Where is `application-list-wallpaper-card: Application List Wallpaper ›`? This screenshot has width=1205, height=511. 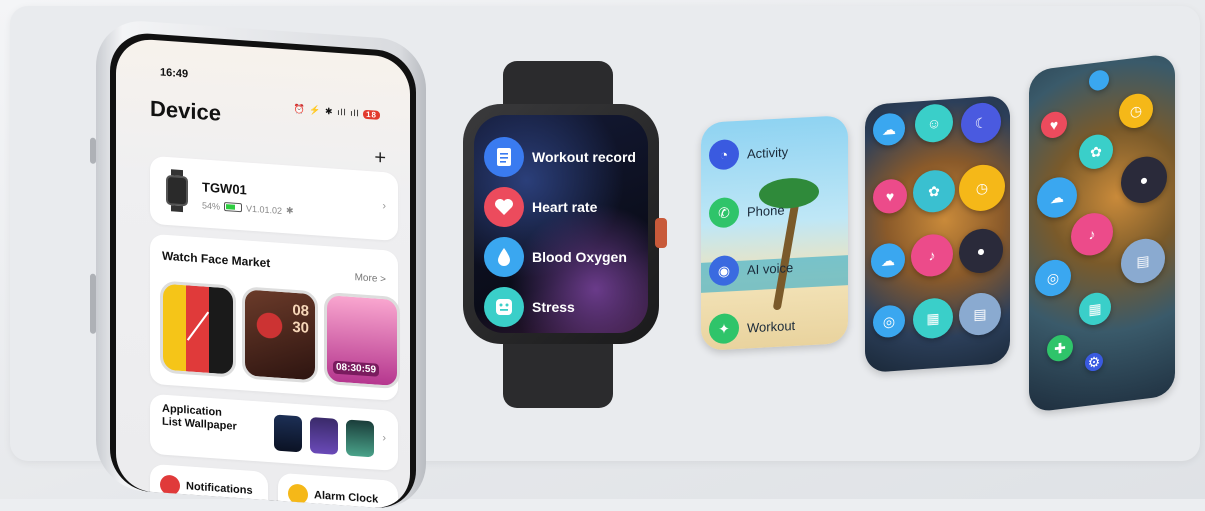
application-list-wallpaper-card: Application List Wallpaper › is located at coordinates (274, 432).